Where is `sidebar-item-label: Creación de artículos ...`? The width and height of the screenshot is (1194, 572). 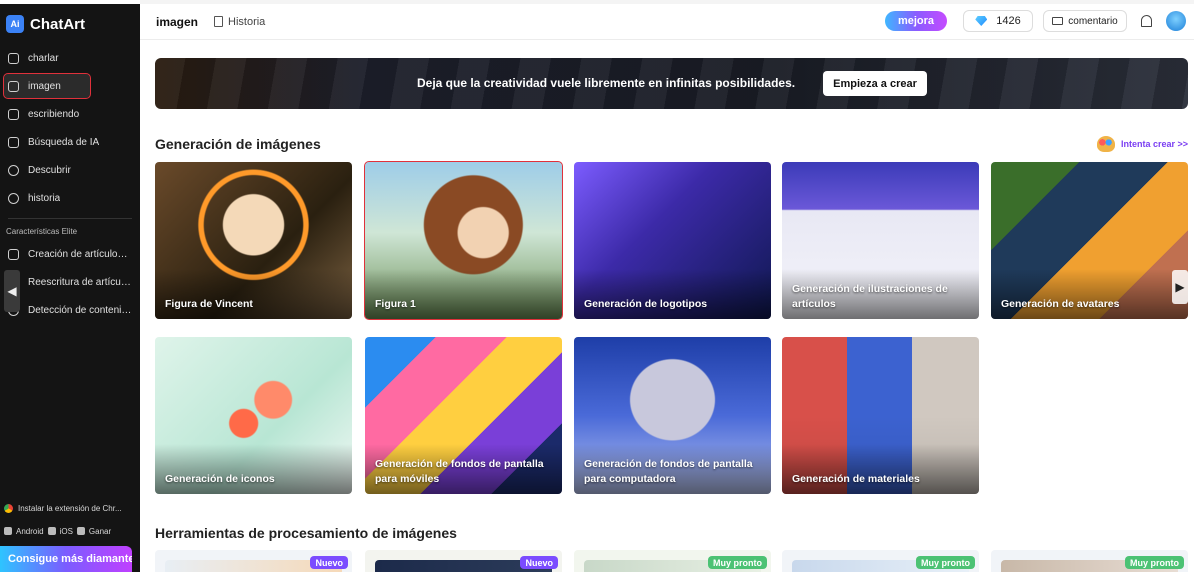
sidebar-item-label: Creación de artículos ... is located at coordinates (80, 254).